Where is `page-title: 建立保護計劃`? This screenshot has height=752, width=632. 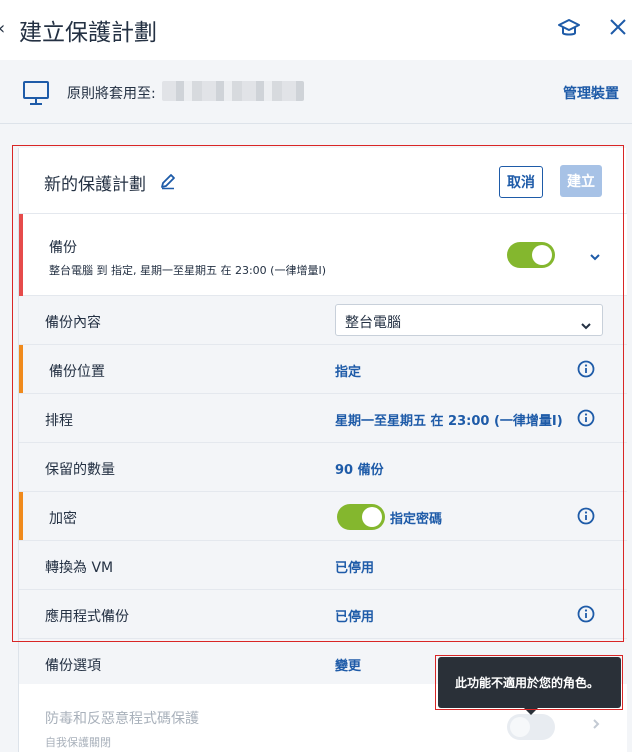
page-title: 建立保護計劃 is located at coordinates (88, 33).